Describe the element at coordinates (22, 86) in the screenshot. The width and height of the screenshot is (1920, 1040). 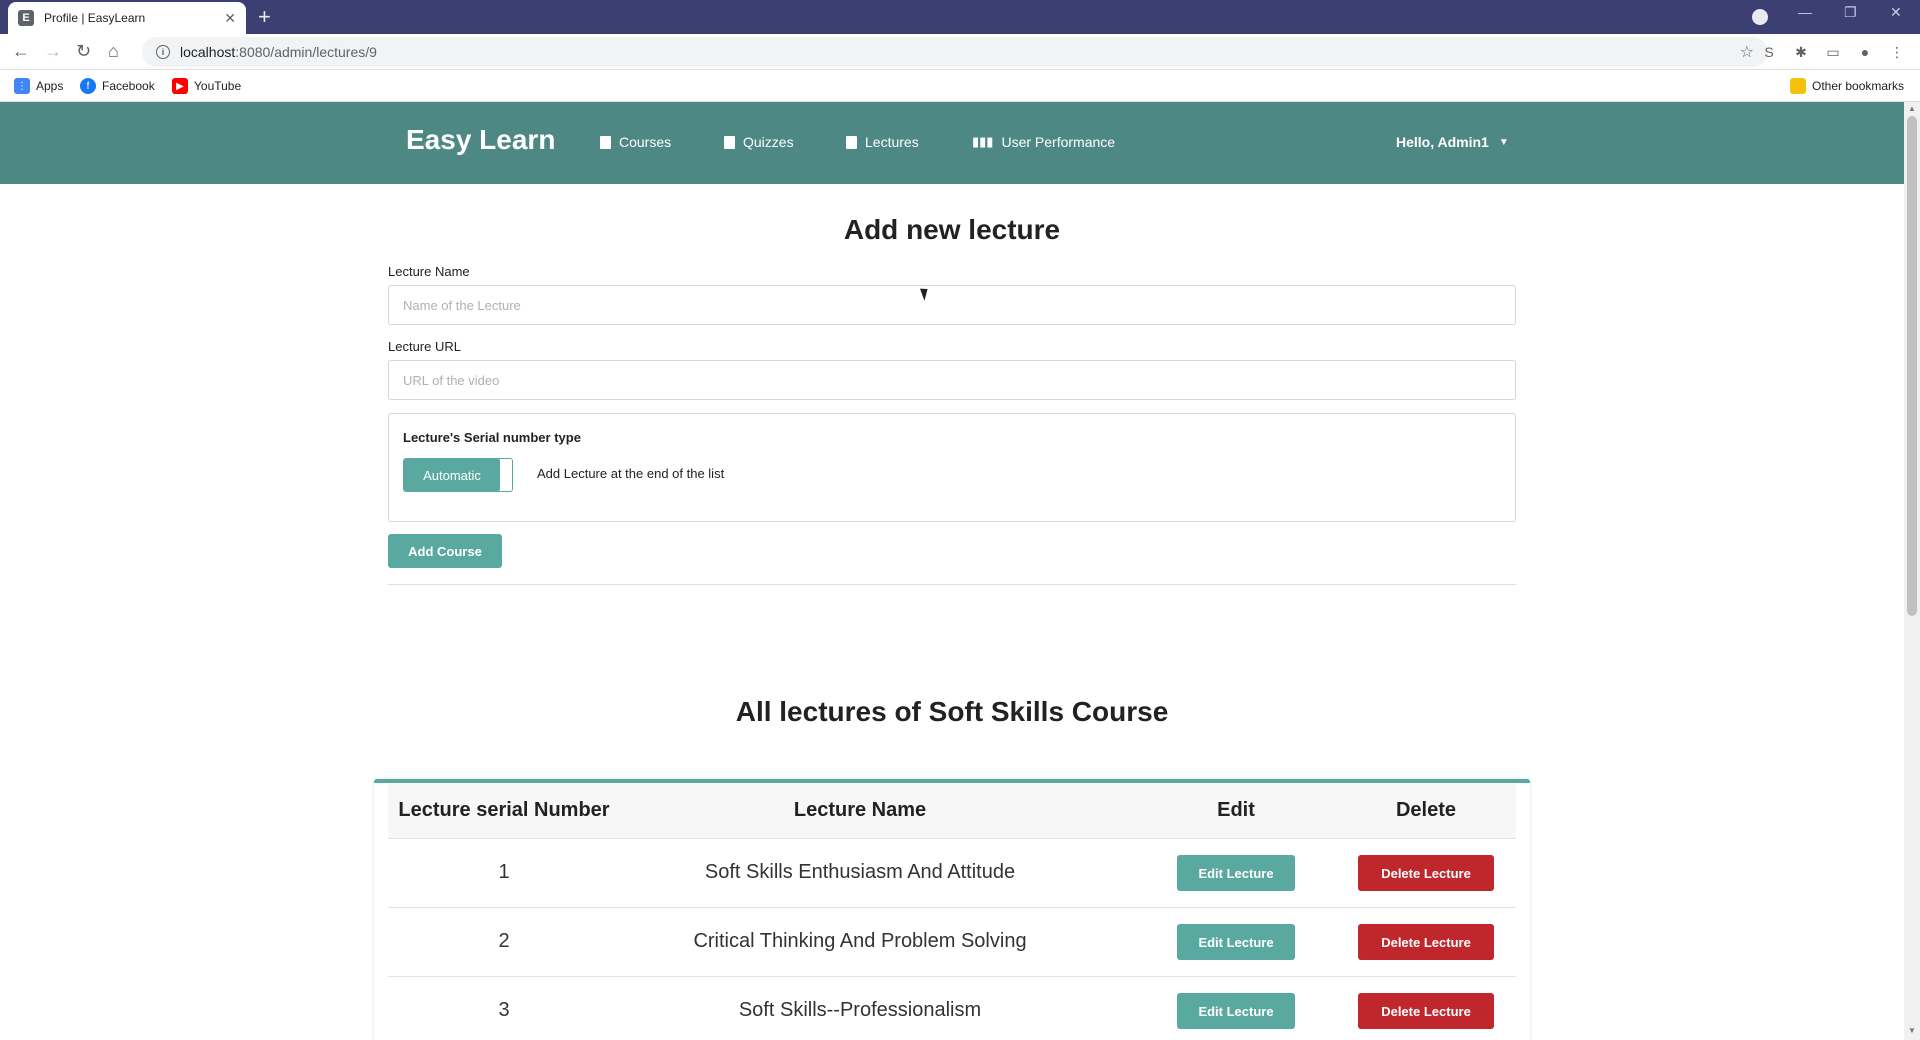
I see `apps-grid-icon: ⋮` at that location.